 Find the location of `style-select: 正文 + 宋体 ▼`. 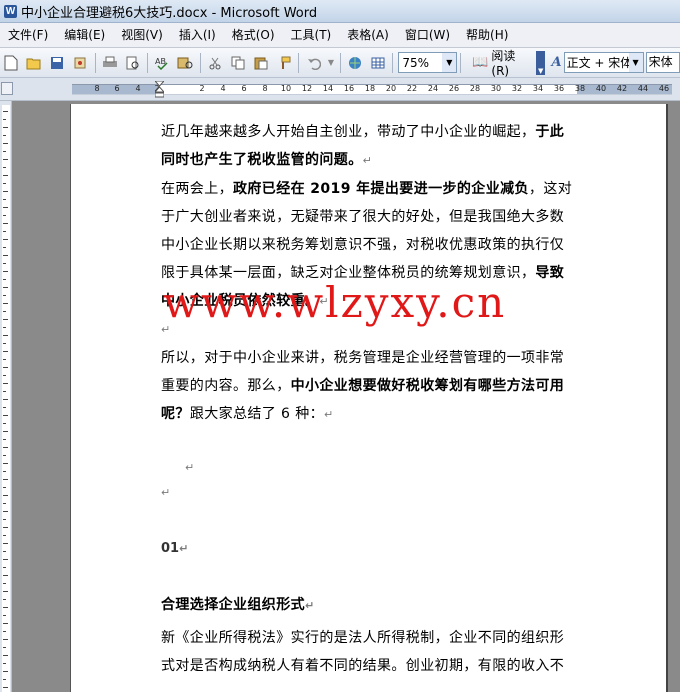

style-select: 正文 + 宋体 ▼ is located at coordinates (603, 62).